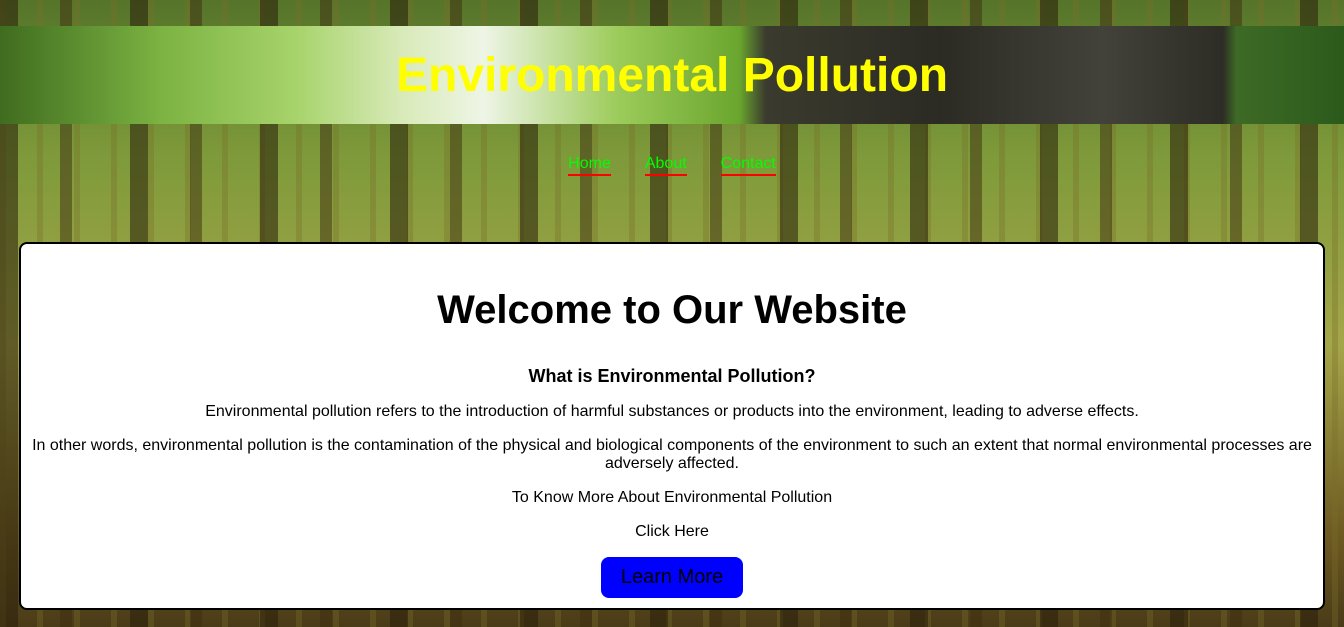 The width and height of the screenshot is (1344, 627). Describe the element at coordinates (748, 165) in the screenshot. I see `nav-link-contact: Contact` at that location.